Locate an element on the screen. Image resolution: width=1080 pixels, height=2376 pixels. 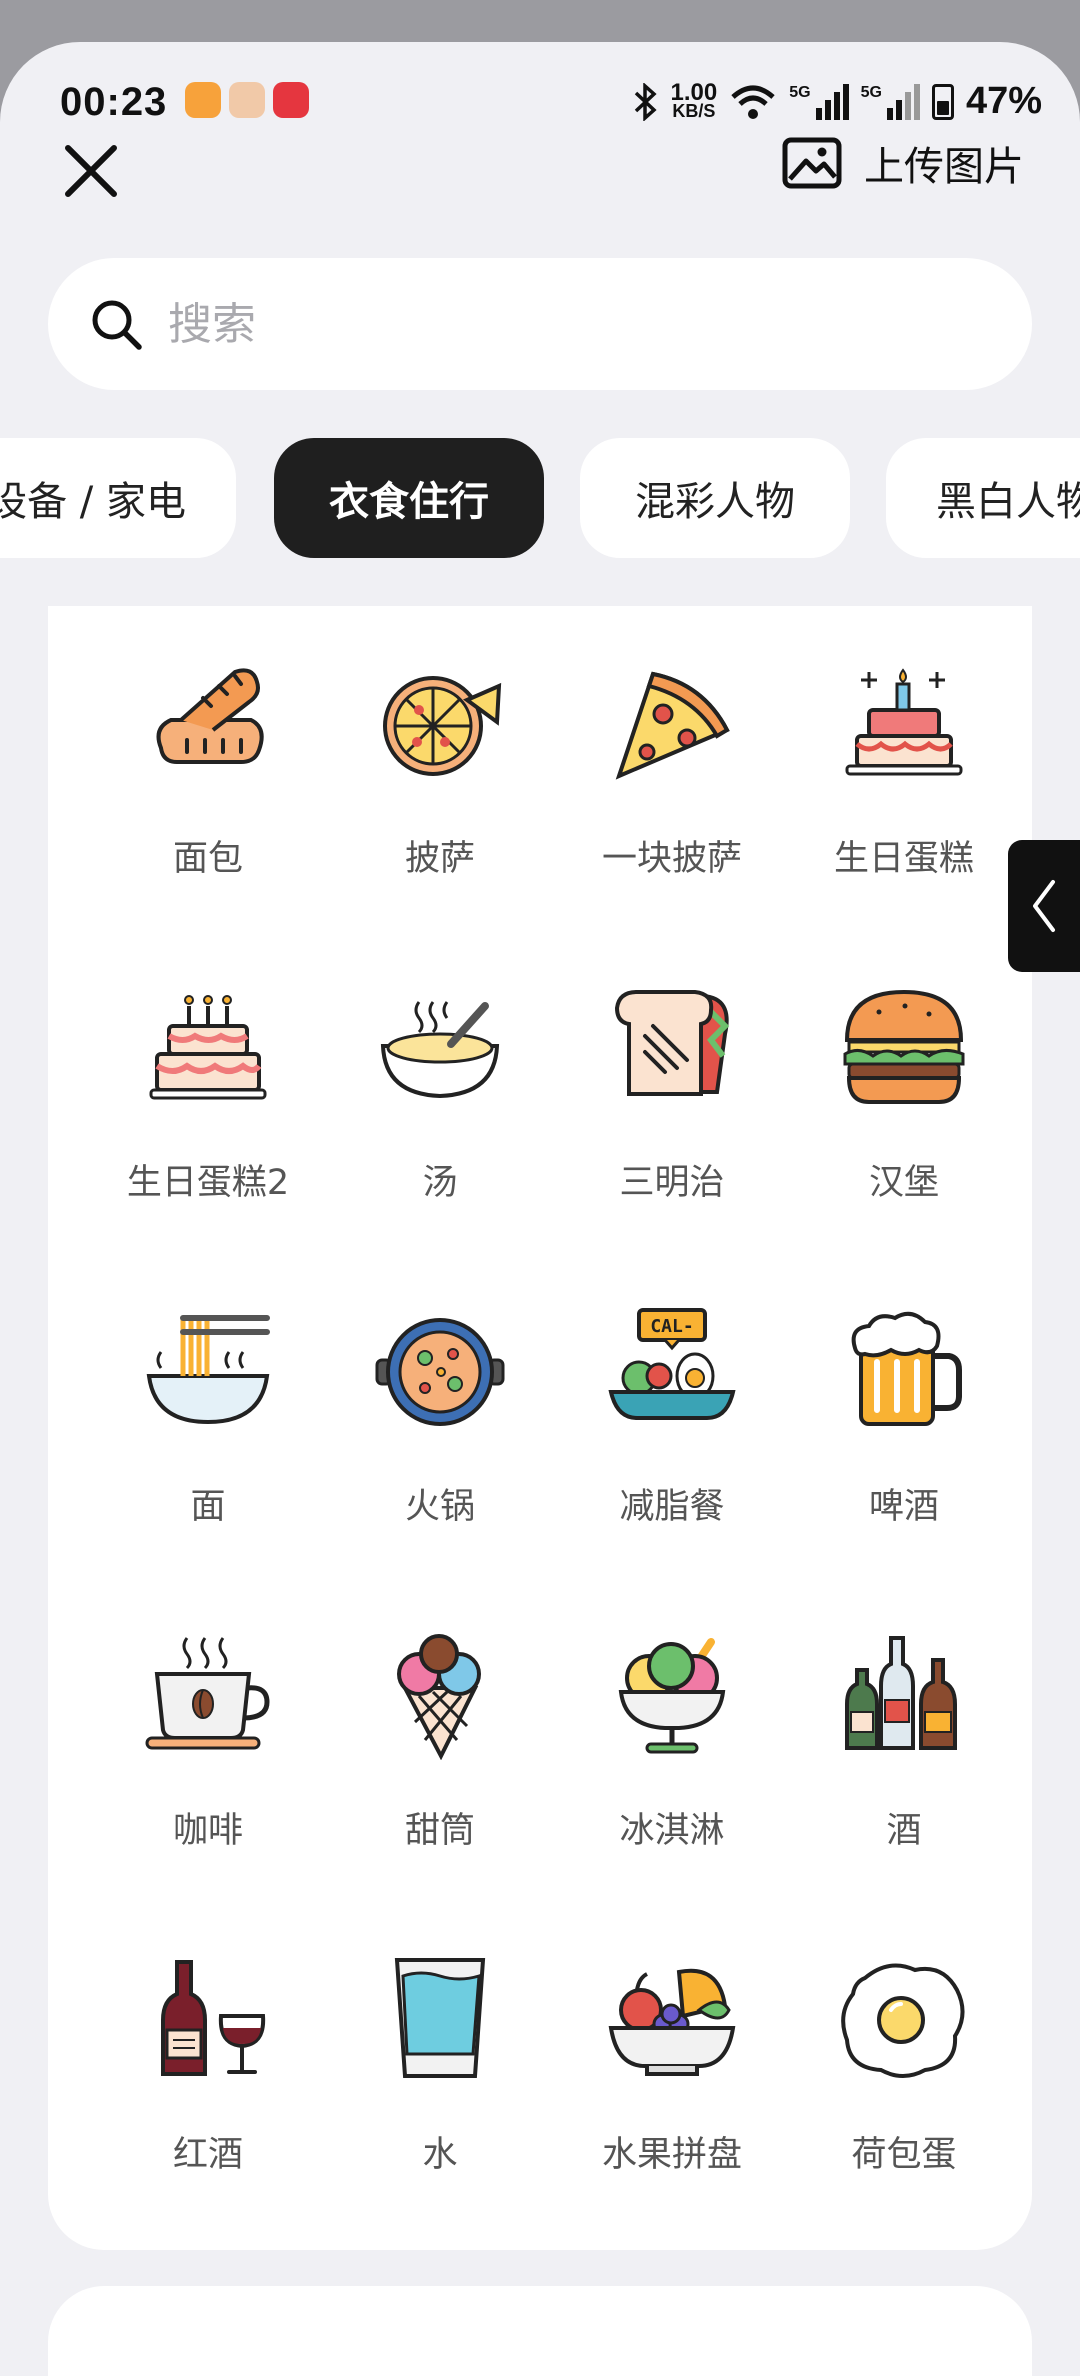
tab-food-clothing-travel: 衣食住行 is located at coordinates (409, 498).